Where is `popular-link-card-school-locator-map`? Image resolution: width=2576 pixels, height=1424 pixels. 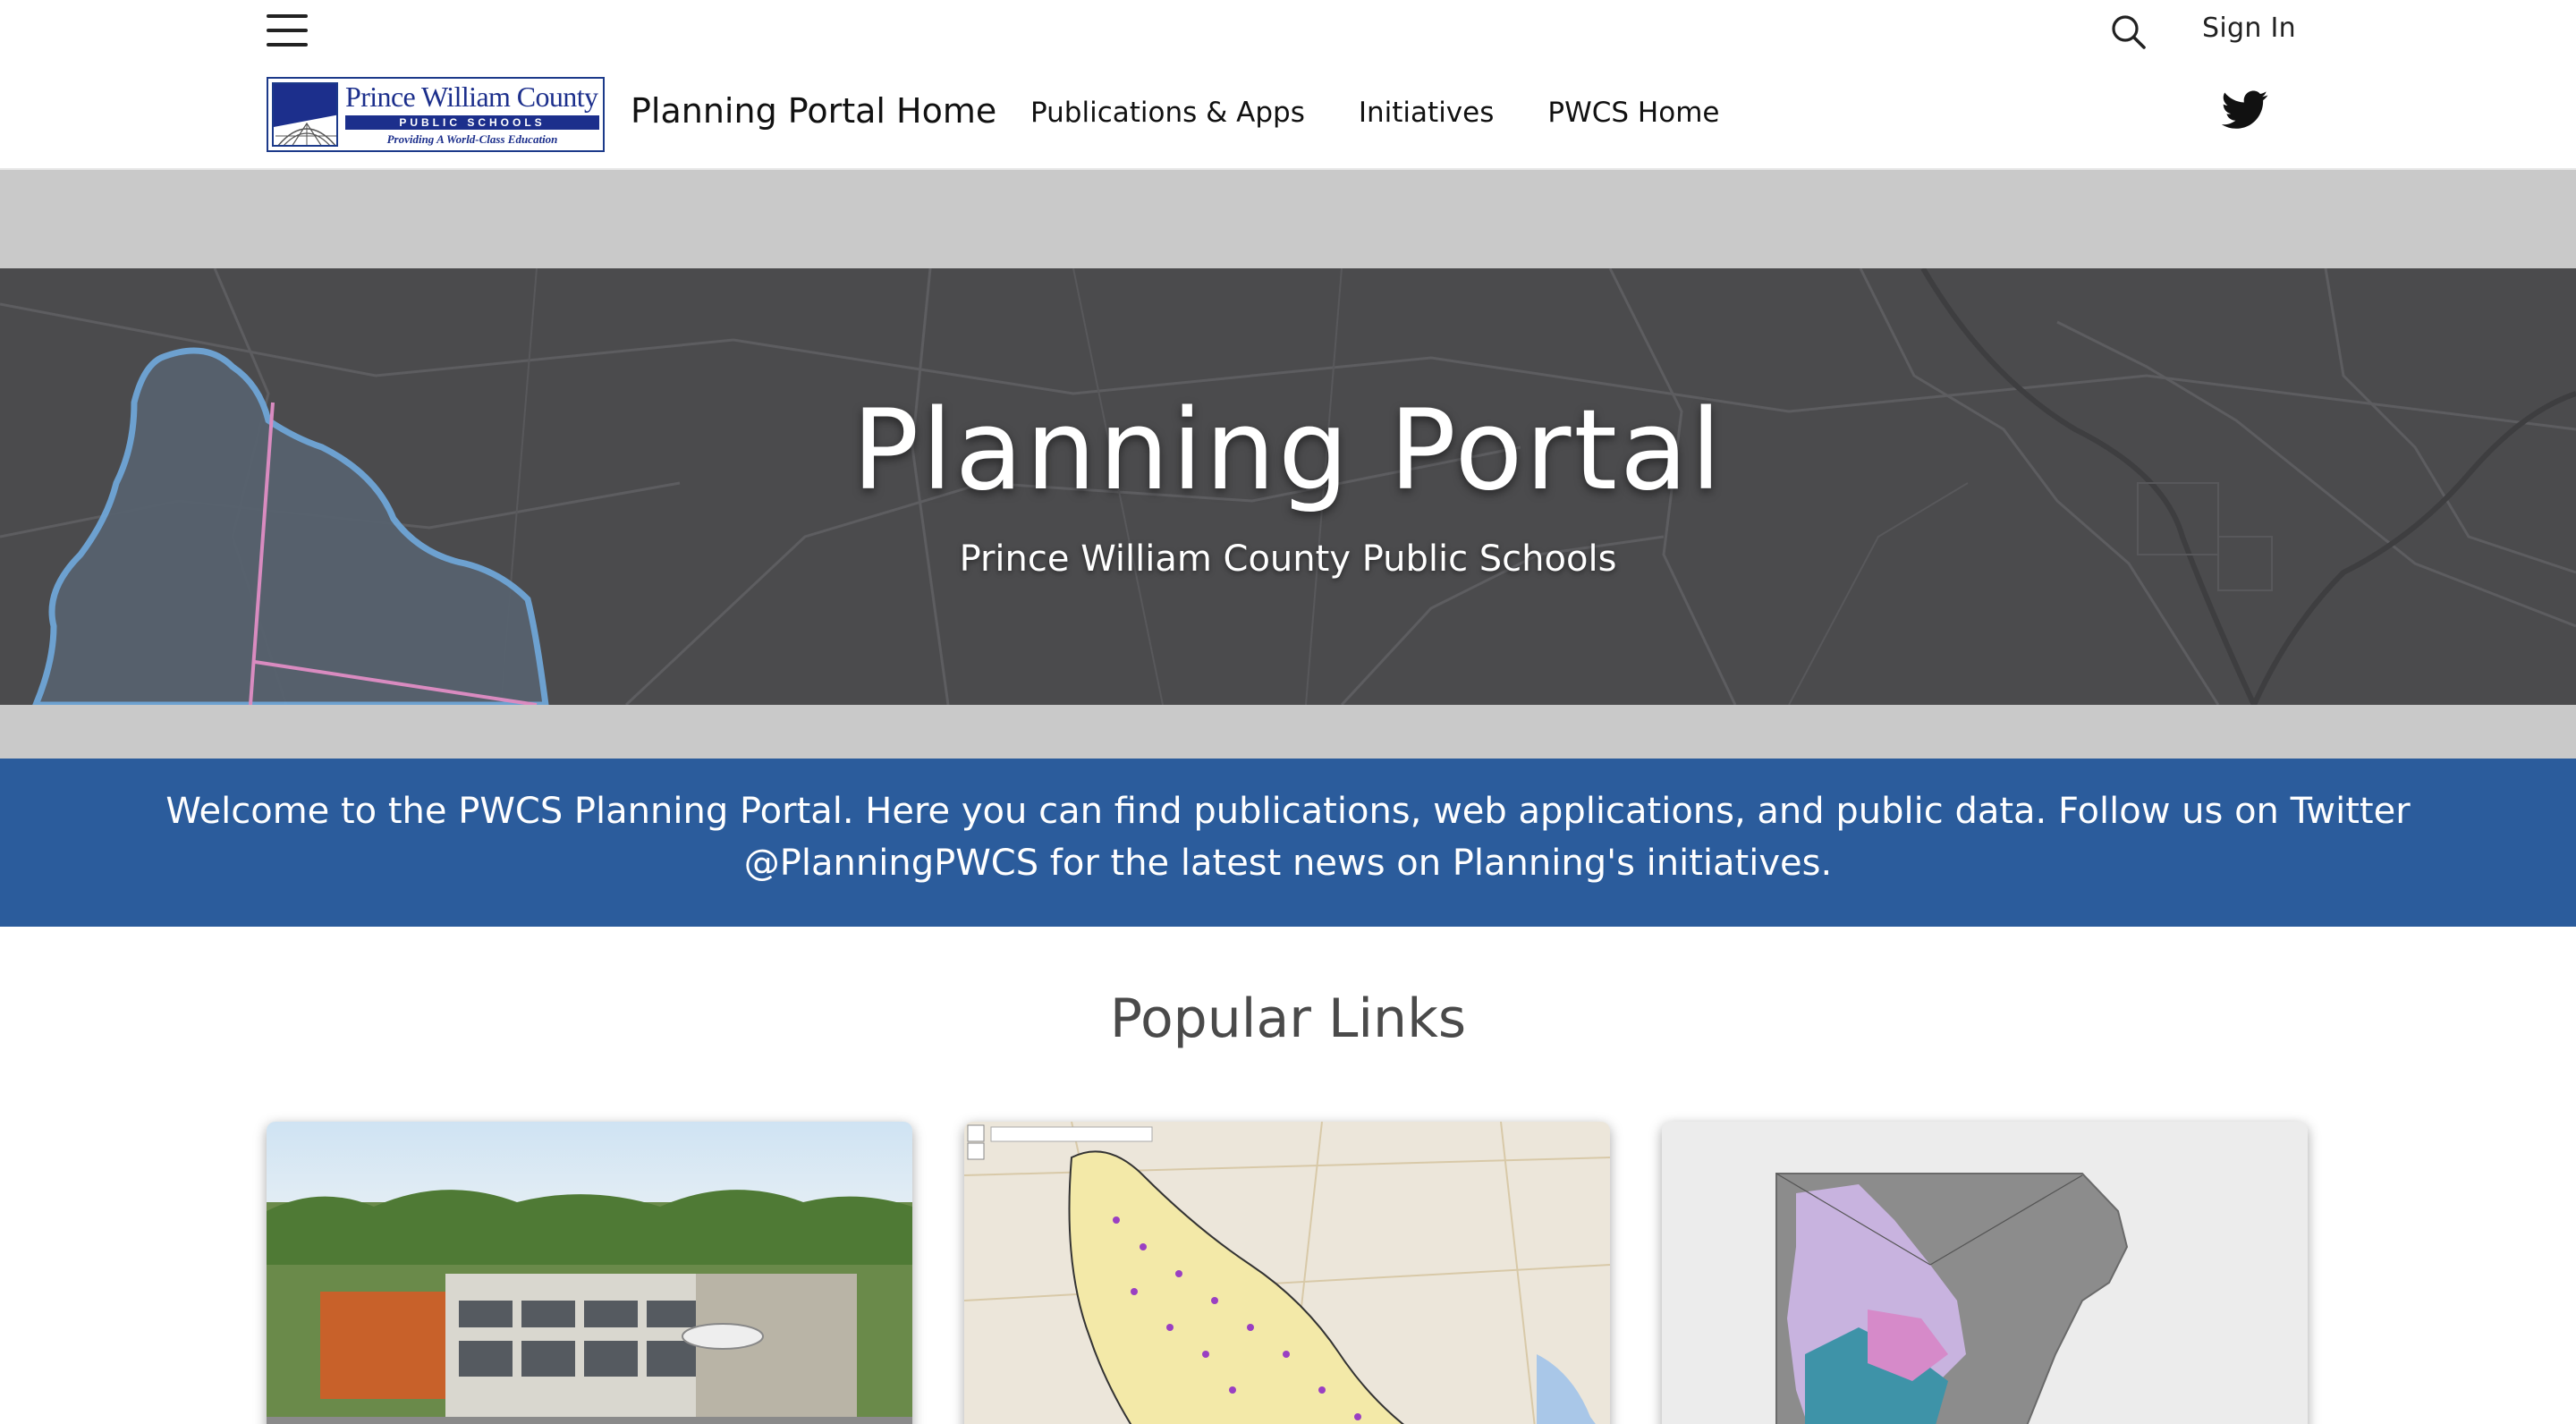
popular-link-card-school-locator-map is located at coordinates (1287, 1273).